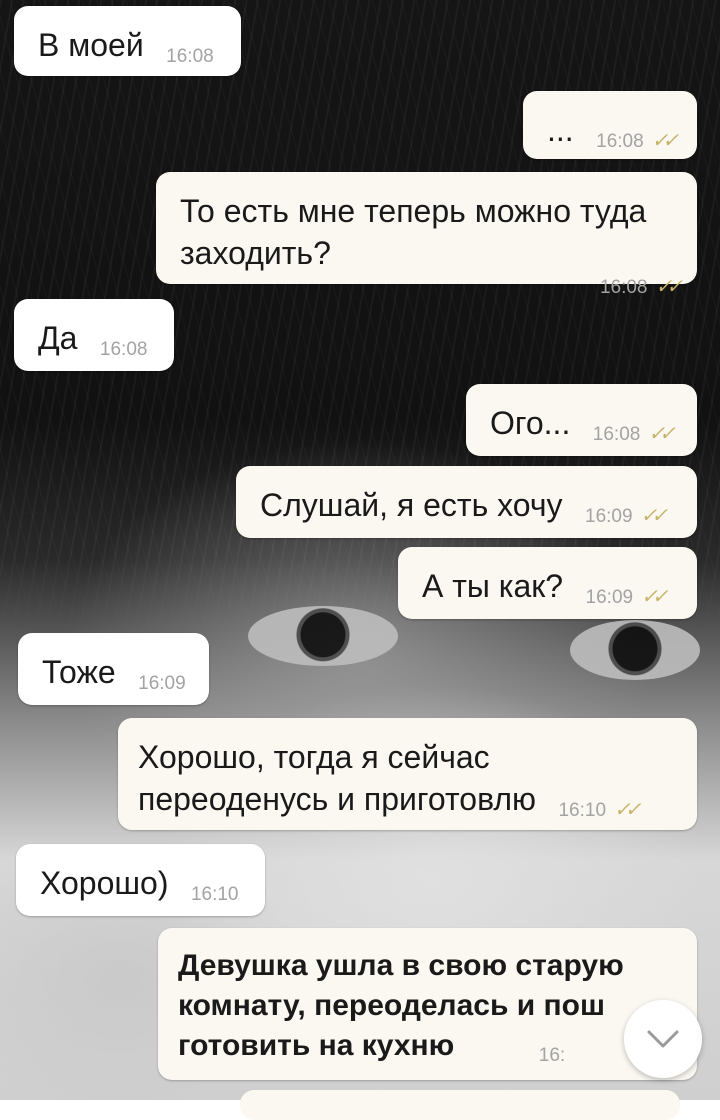 The image size is (720, 1120). I want to click on message-incoming: Хорошо) 16:10, so click(140, 880).